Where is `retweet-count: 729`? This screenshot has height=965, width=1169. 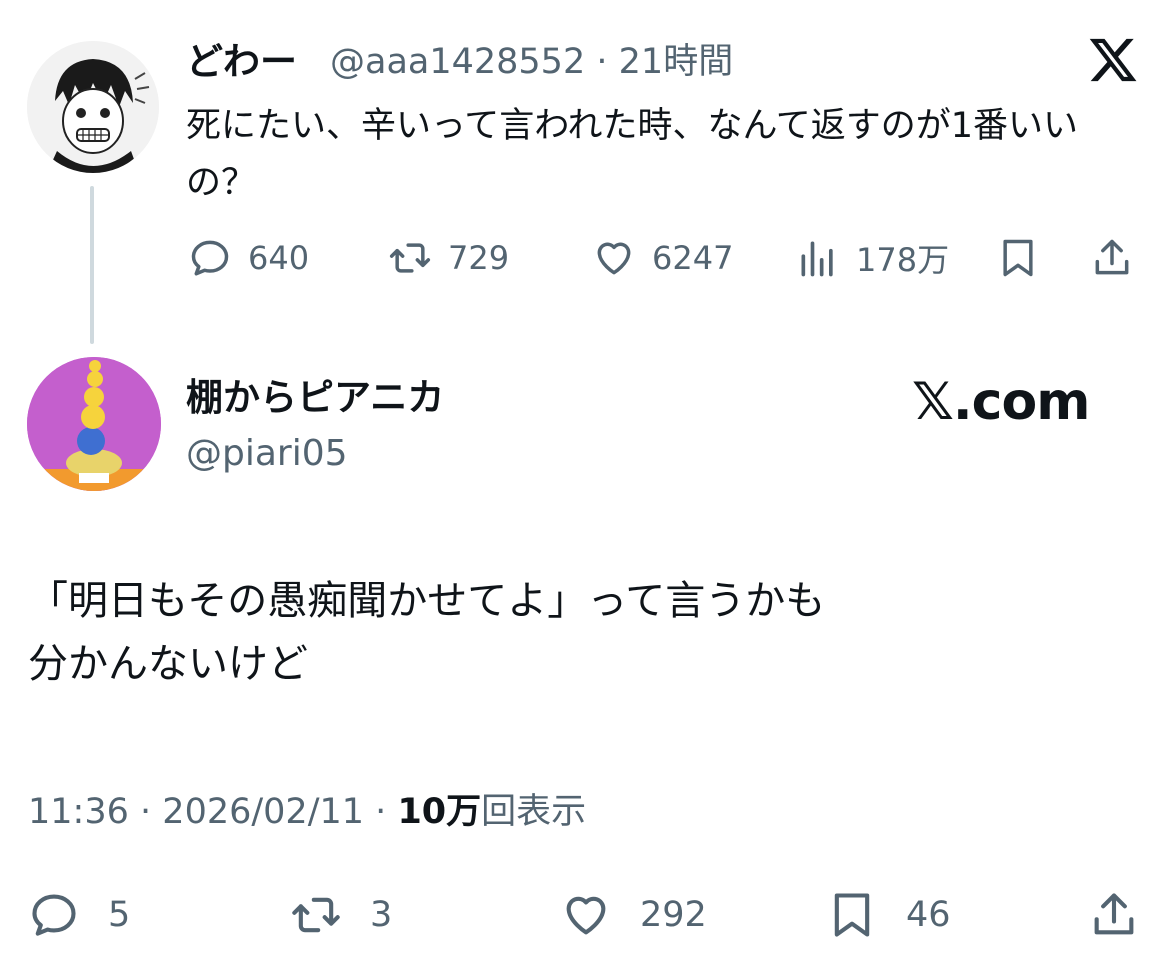 retweet-count: 729 is located at coordinates (479, 258).